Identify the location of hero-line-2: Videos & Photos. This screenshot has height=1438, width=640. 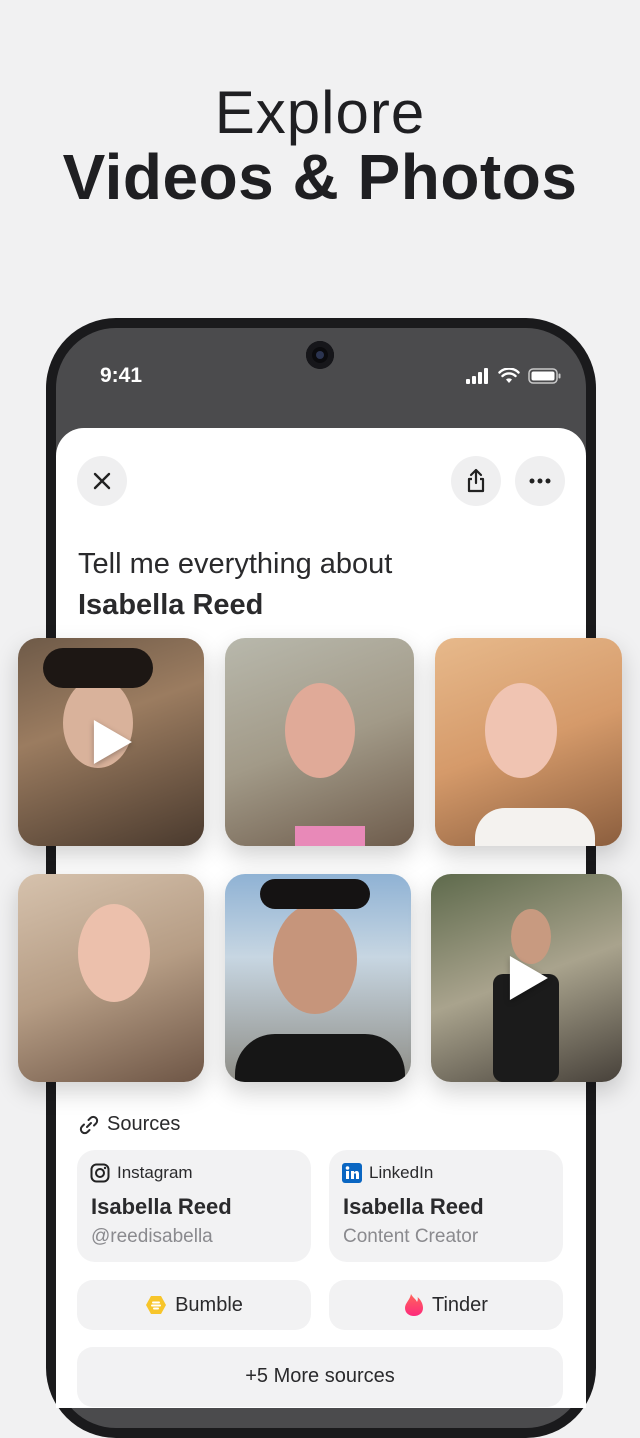
(320, 177).